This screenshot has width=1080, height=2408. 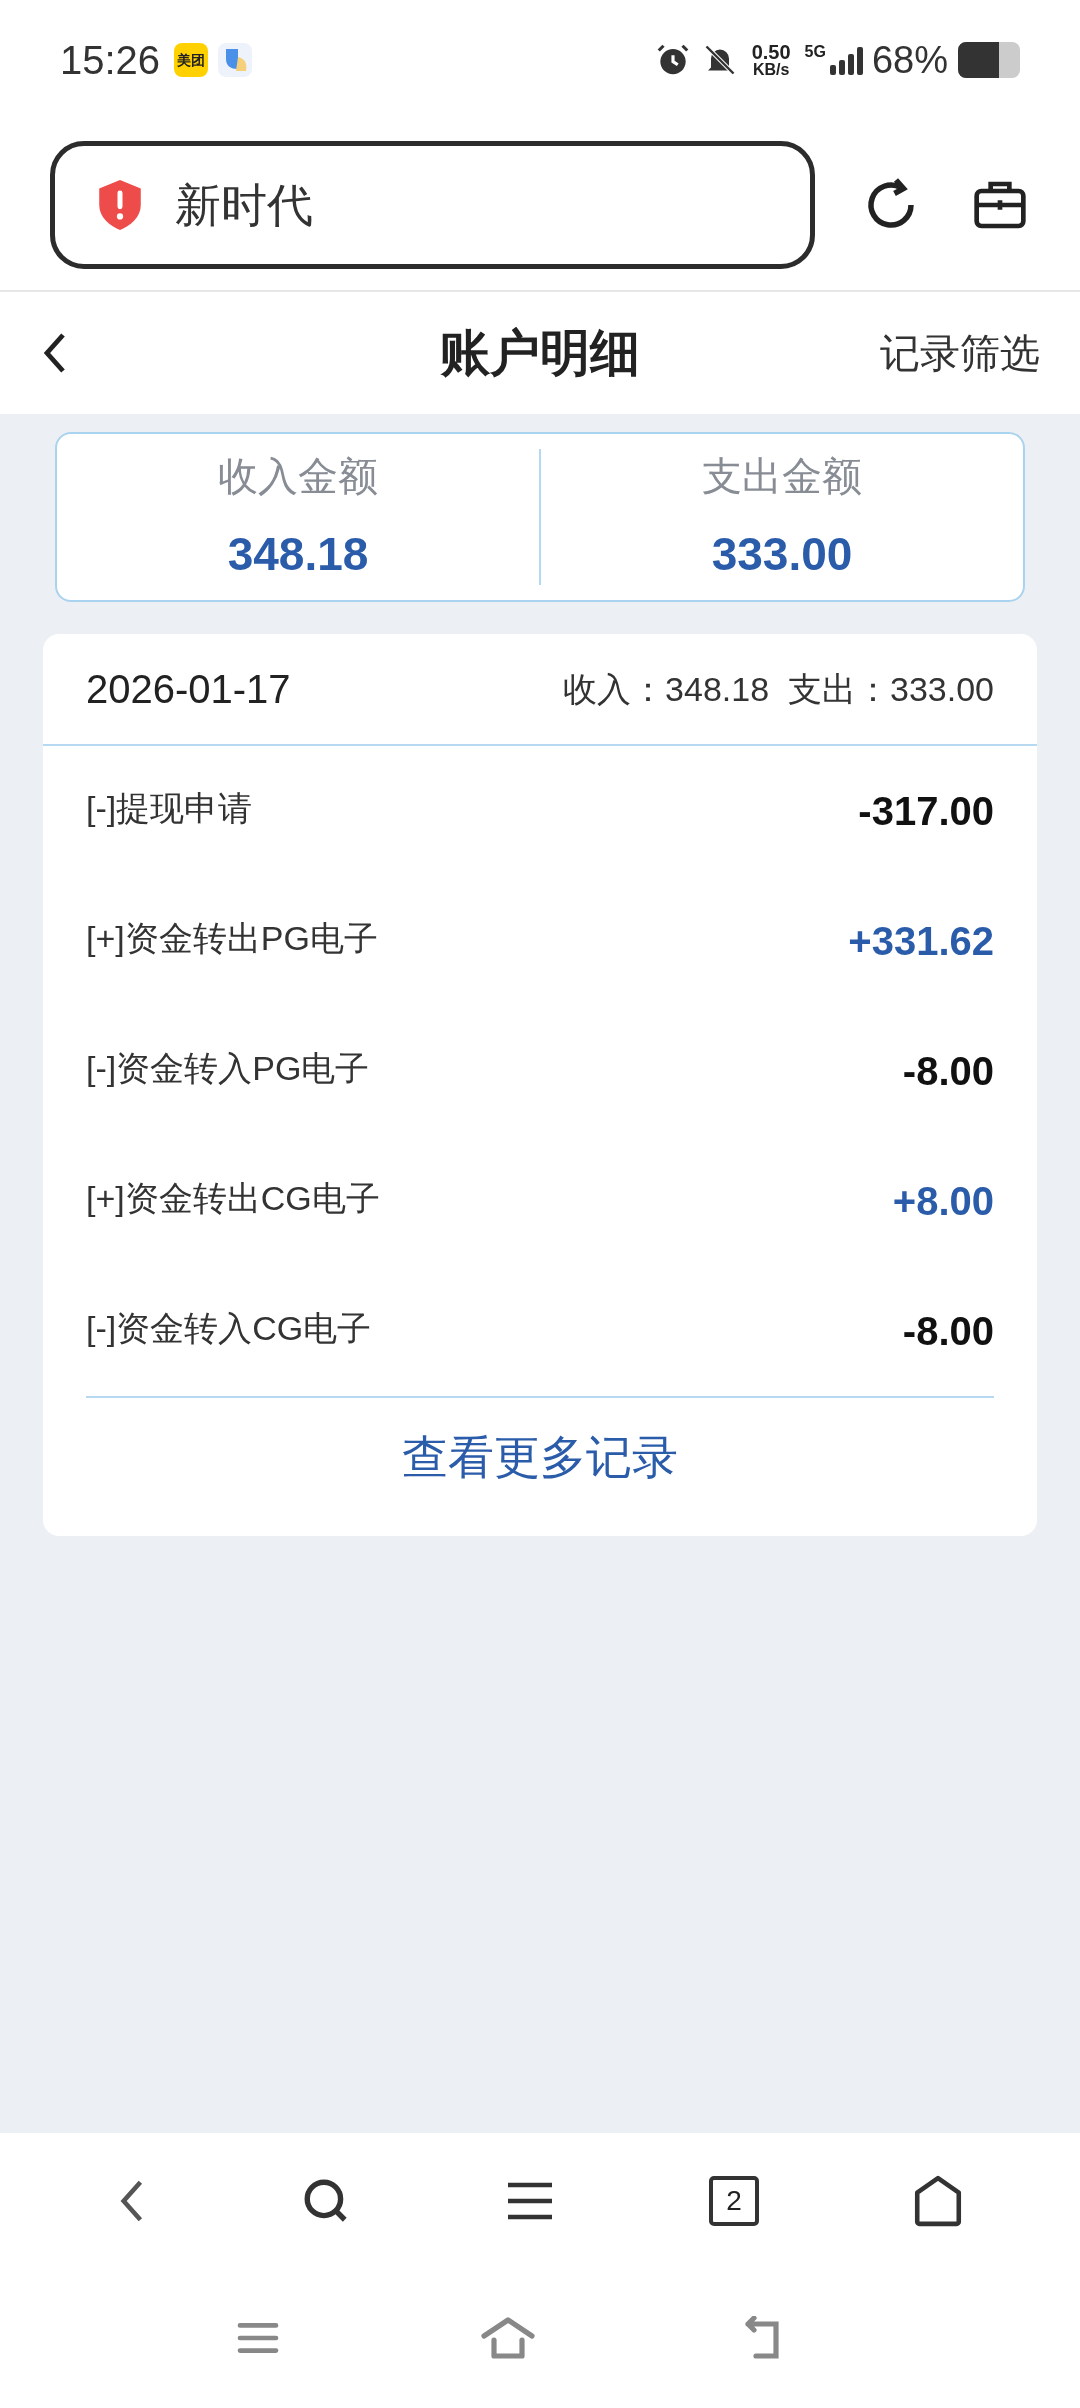 I want to click on battery-percent: 68%, so click(x=909, y=60).